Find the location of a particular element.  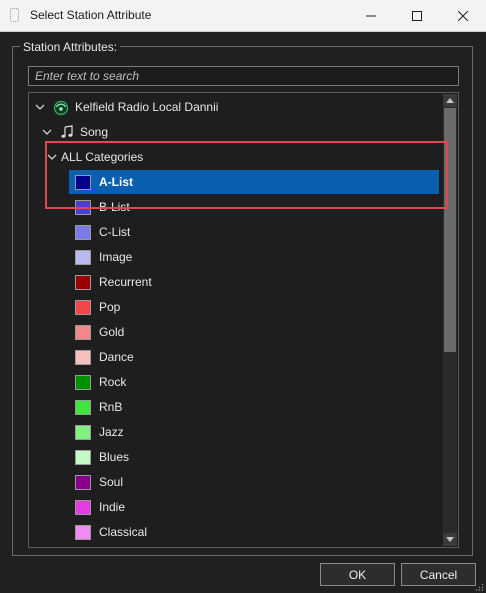

category-label: Rock is located at coordinates (113, 382).